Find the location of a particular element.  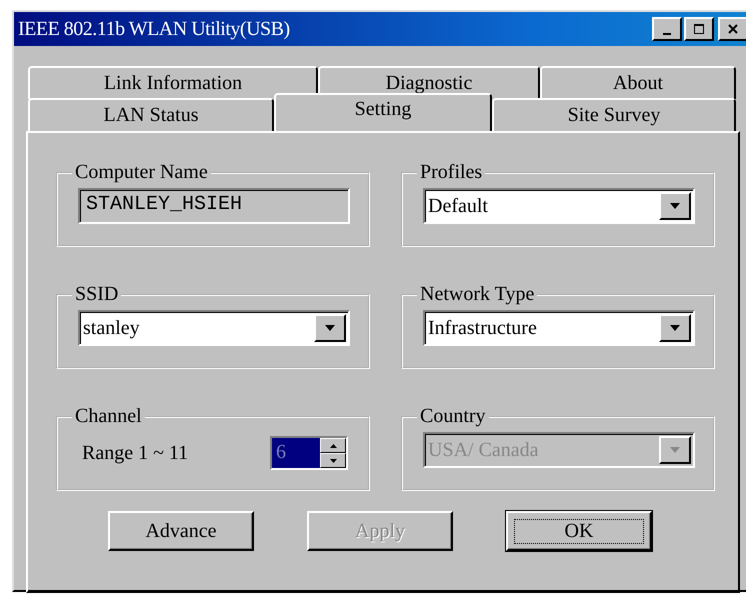

close-icon is located at coordinates (733, 29).